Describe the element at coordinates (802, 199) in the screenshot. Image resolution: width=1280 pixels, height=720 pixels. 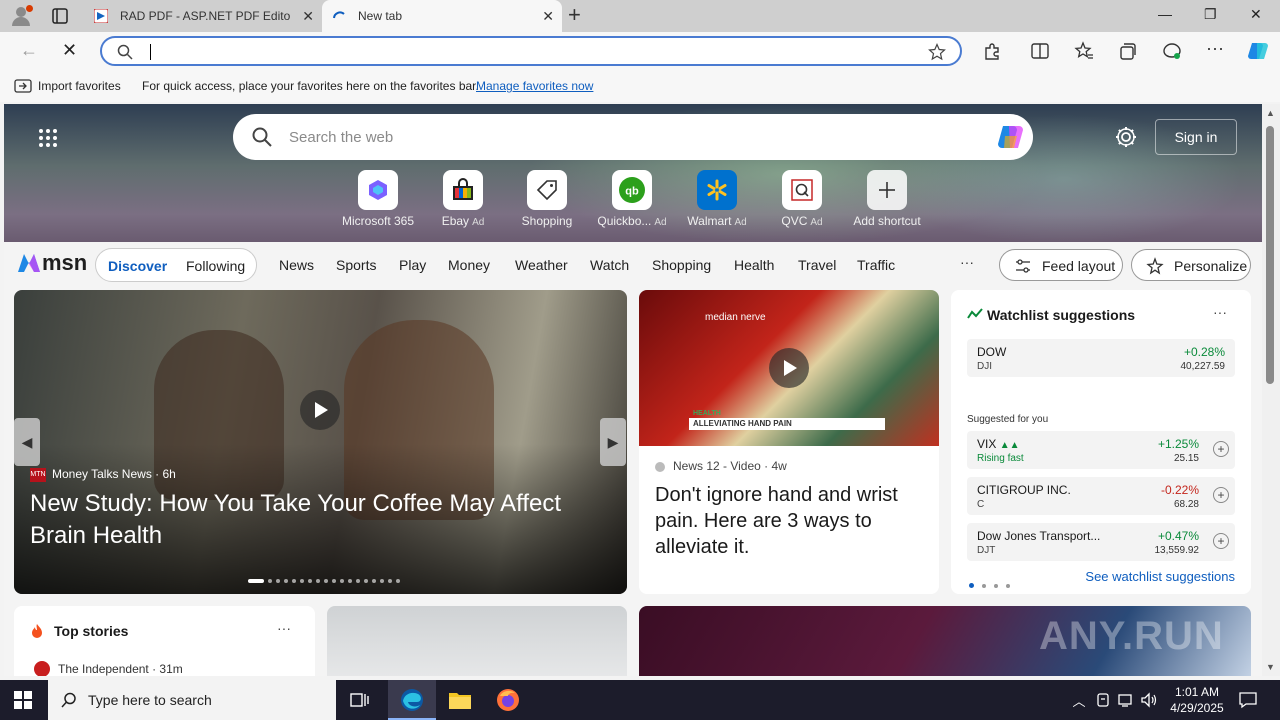
I see `shortcut-qvc: QVC Ad` at that location.